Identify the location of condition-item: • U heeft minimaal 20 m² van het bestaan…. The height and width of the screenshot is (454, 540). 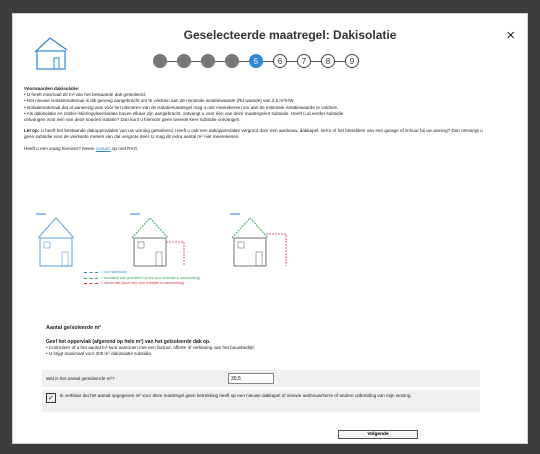
(85, 95).